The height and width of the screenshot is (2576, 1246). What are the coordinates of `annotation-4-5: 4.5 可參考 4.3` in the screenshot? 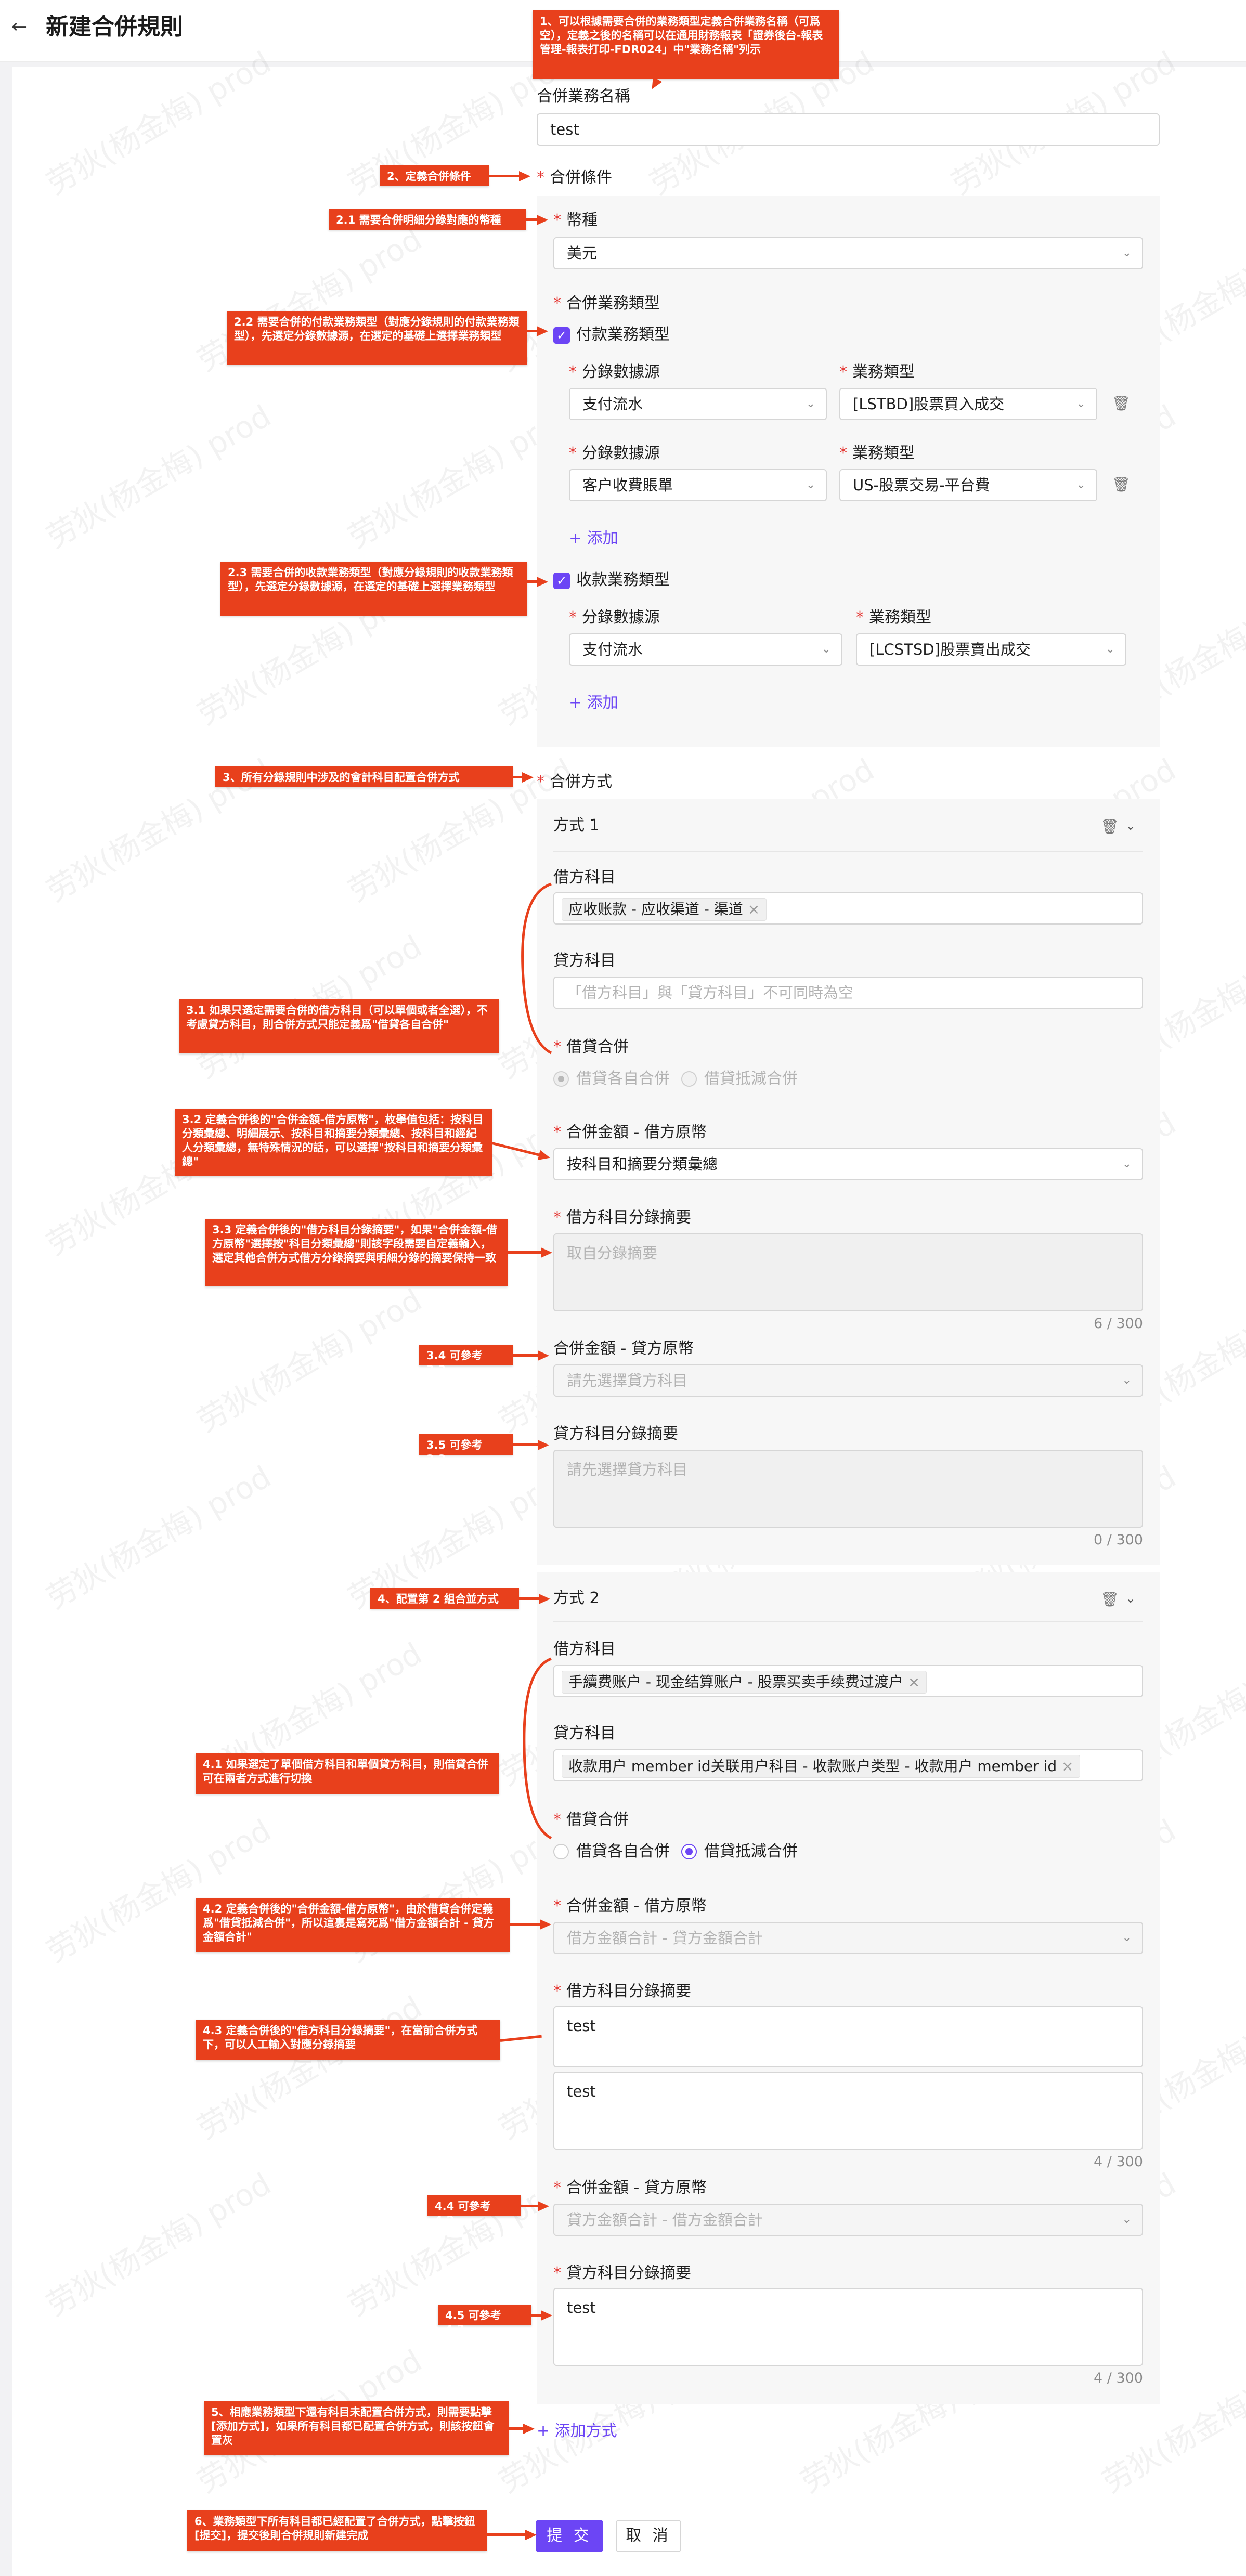 It's located at (484, 2320).